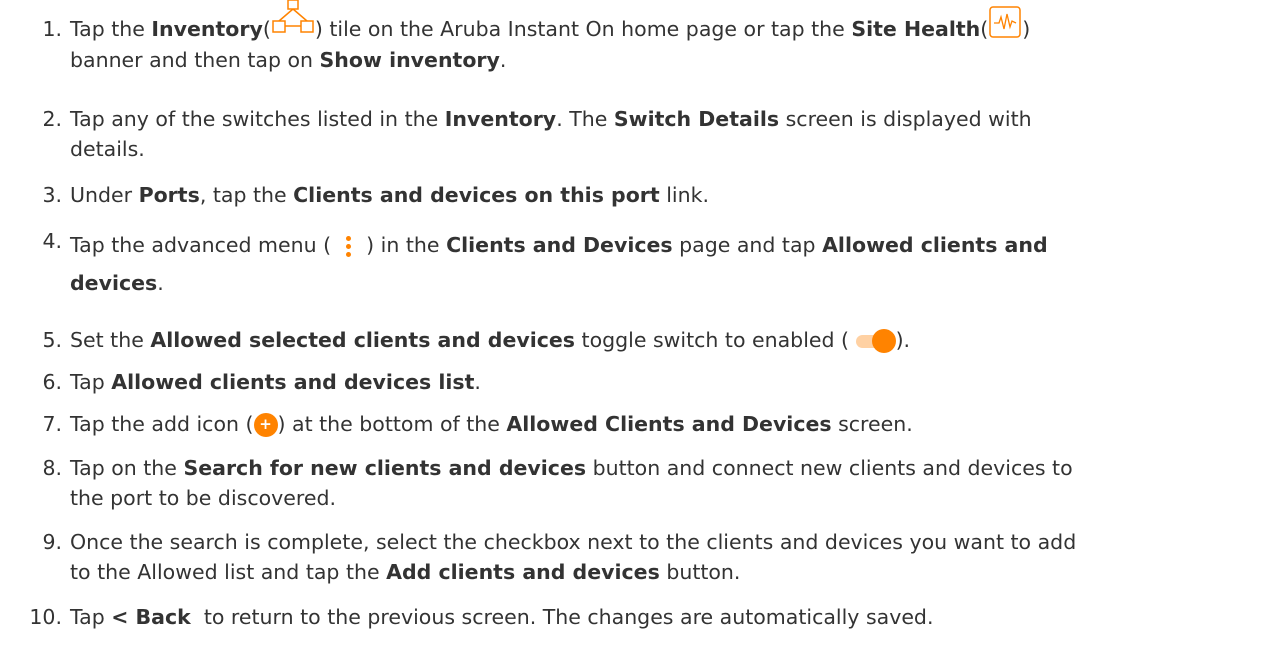  Describe the element at coordinates (916, 29) in the screenshot. I see `site-health-label: Site Health` at that location.